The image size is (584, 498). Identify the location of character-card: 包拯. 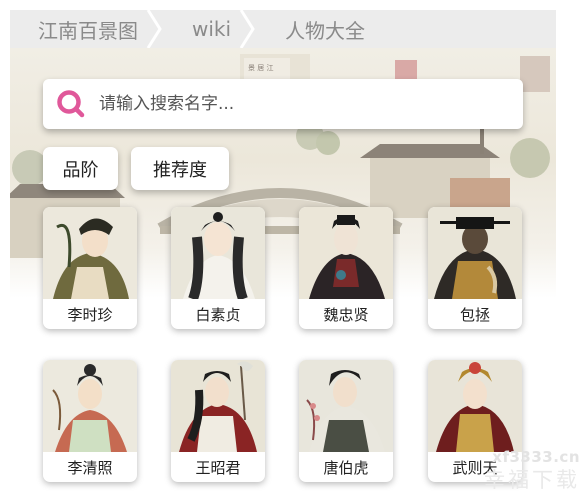
(475, 268).